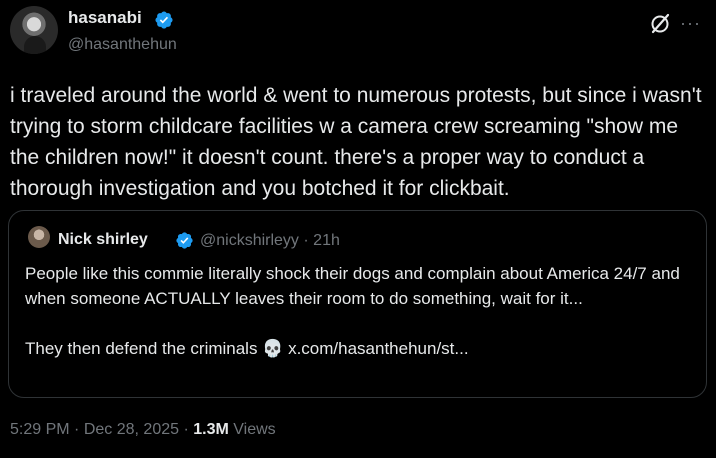  What do you see at coordinates (249, 240) in the screenshot?
I see `quoted-author-handle: @nickshirleyy` at bounding box center [249, 240].